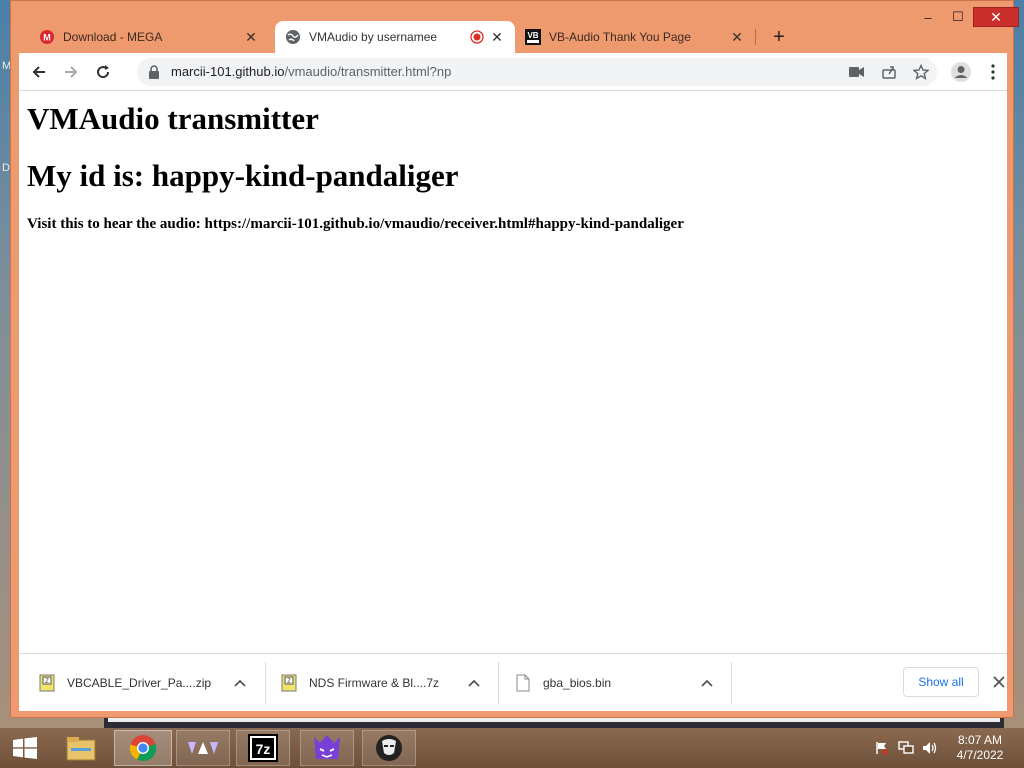 The height and width of the screenshot is (768, 1024). I want to click on page-id-heading: My id is: happy-kind-pandaliger, so click(243, 175).